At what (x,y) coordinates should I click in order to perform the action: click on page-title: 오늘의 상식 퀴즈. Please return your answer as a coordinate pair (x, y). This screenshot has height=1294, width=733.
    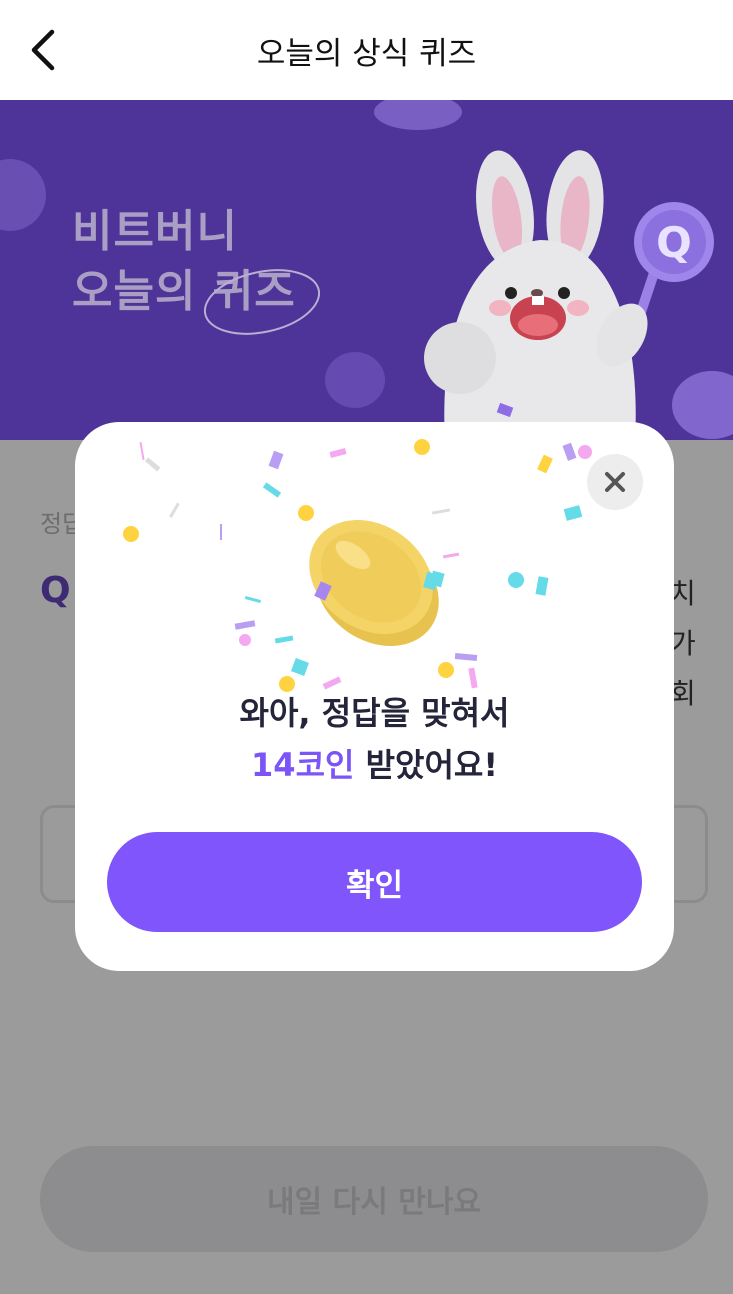
    Looking at the image, I should click on (366, 54).